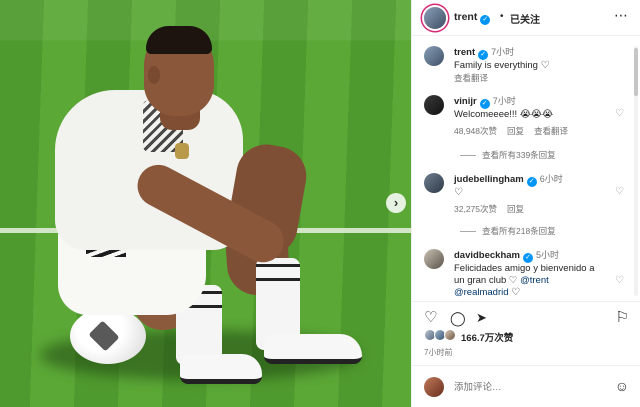  I want to click on commenter-username: vinijr, so click(465, 101).